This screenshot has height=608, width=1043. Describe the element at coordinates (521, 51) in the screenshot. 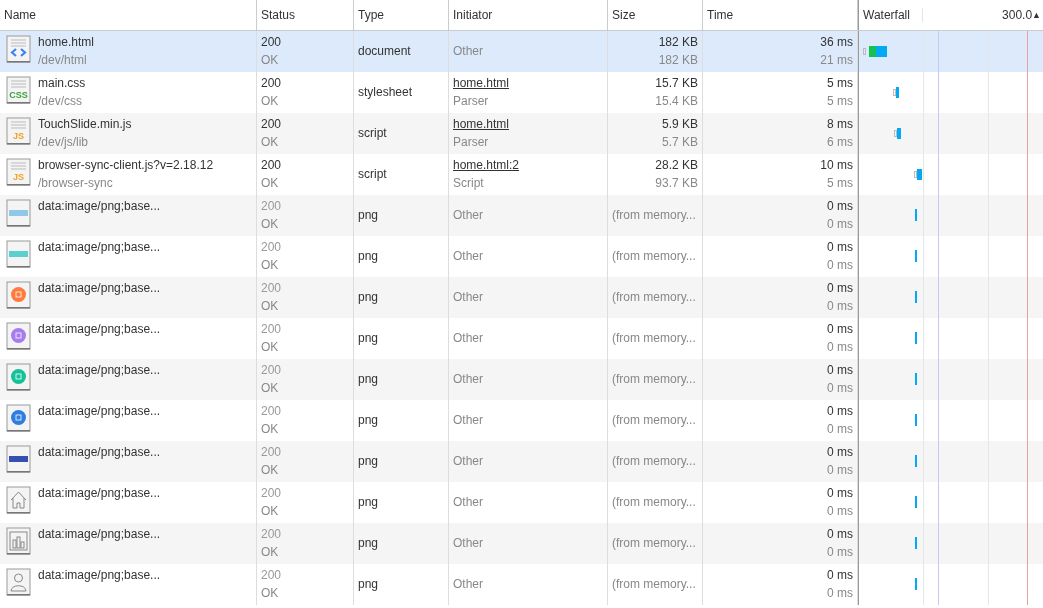

I see `request-row: home.html /dev/html 200 OK document Other 182 KB 182 KB 36 ms 21 ms` at that location.